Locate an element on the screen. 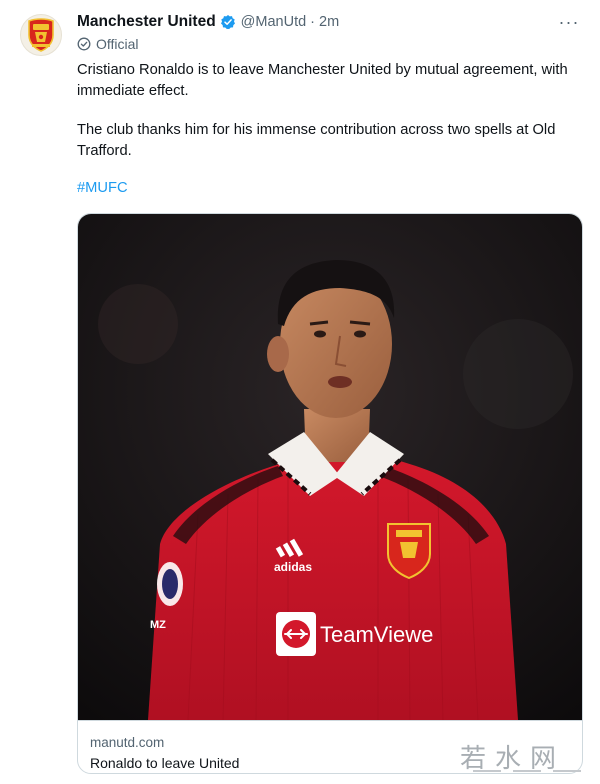  official-label: Official is located at coordinates (108, 44).